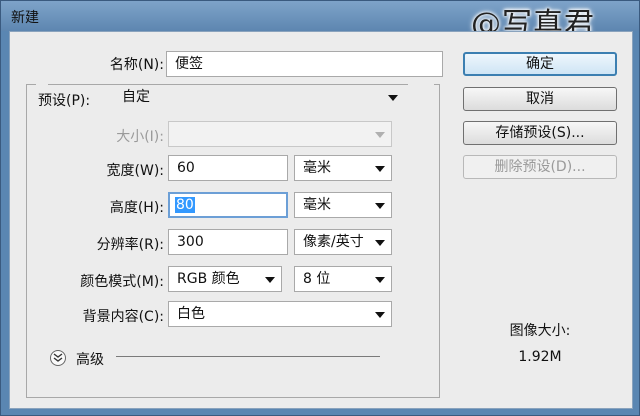  I want to click on color-mode-select: RGB 颜色, so click(225, 279).